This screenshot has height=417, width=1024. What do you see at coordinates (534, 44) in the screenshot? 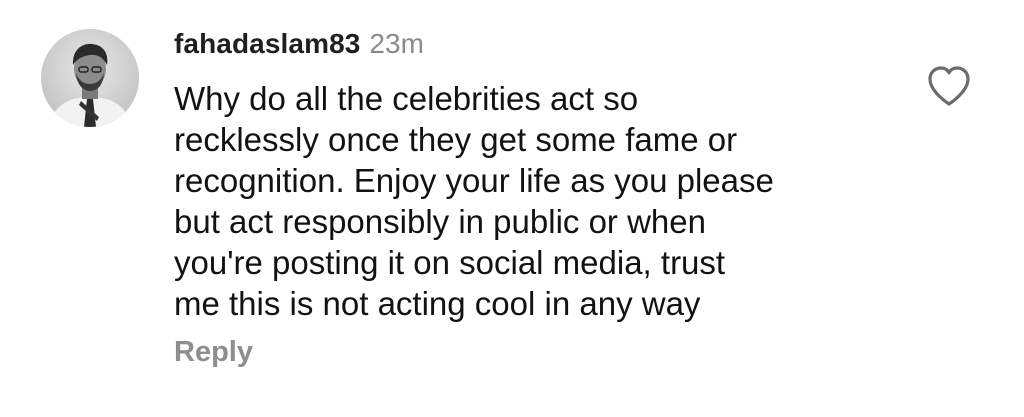
I see `comment-header: fahadaslam83 23m` at bounding box center [534, 44].